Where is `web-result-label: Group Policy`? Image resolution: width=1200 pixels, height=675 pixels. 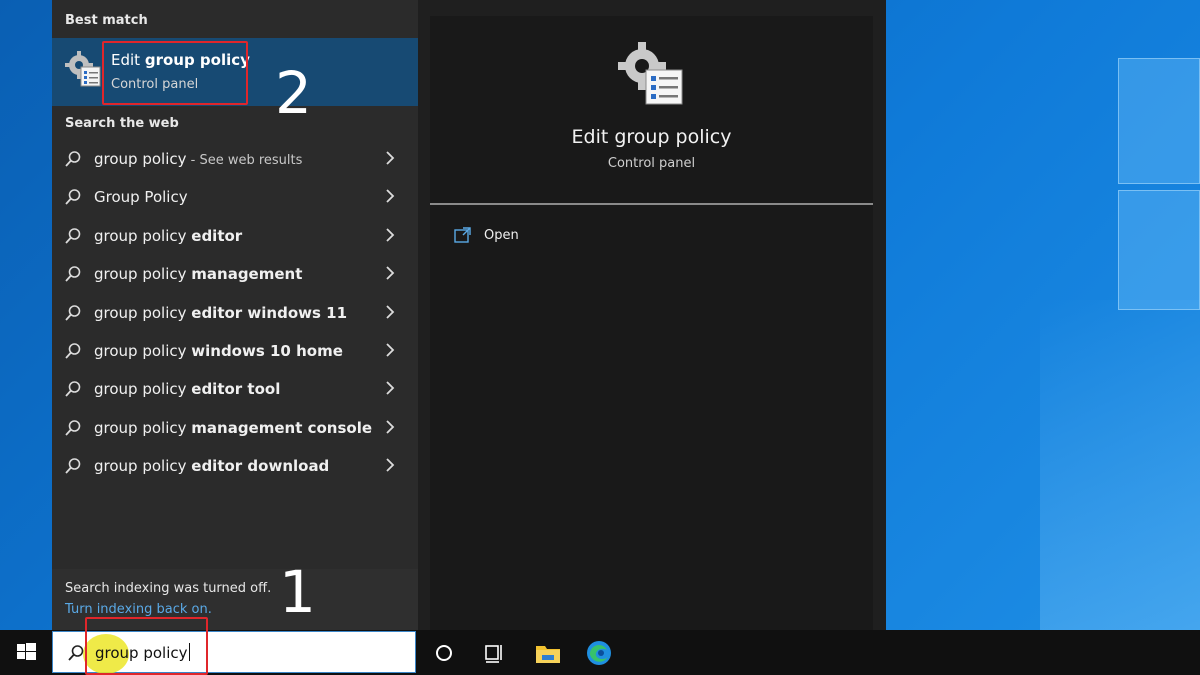 web-result-label: Group Policy is located at coordinates (141, 197).